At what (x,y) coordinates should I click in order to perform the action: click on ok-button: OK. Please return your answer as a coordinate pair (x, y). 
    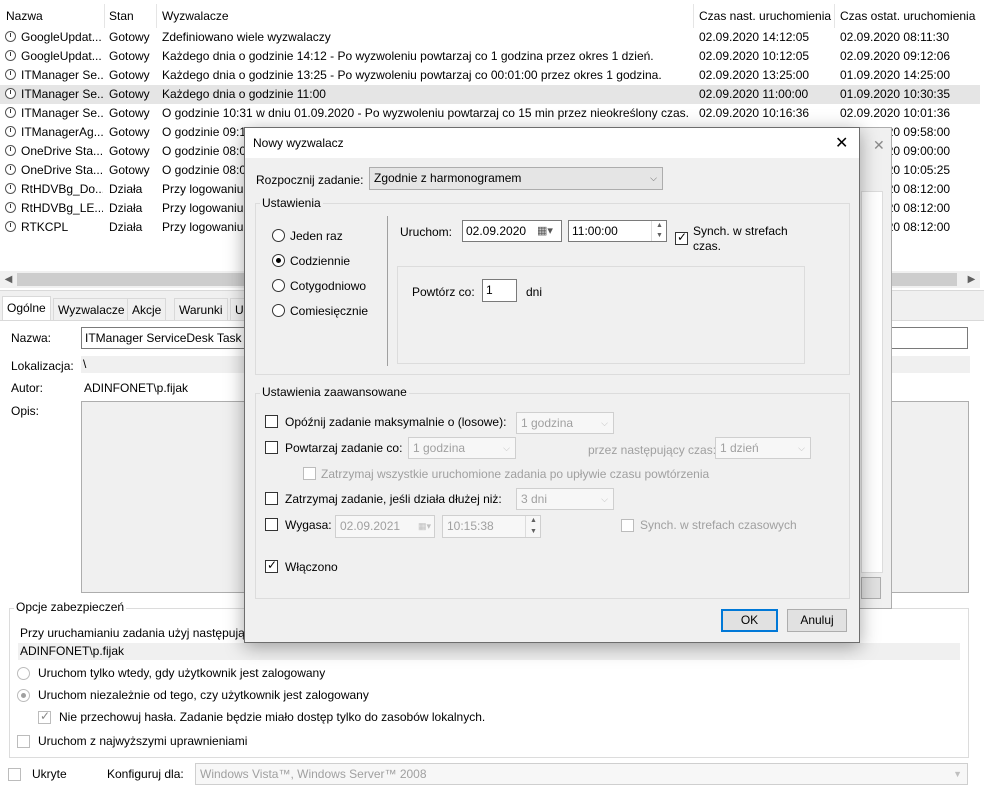
    Looking at the image, I should click on (749, 620).